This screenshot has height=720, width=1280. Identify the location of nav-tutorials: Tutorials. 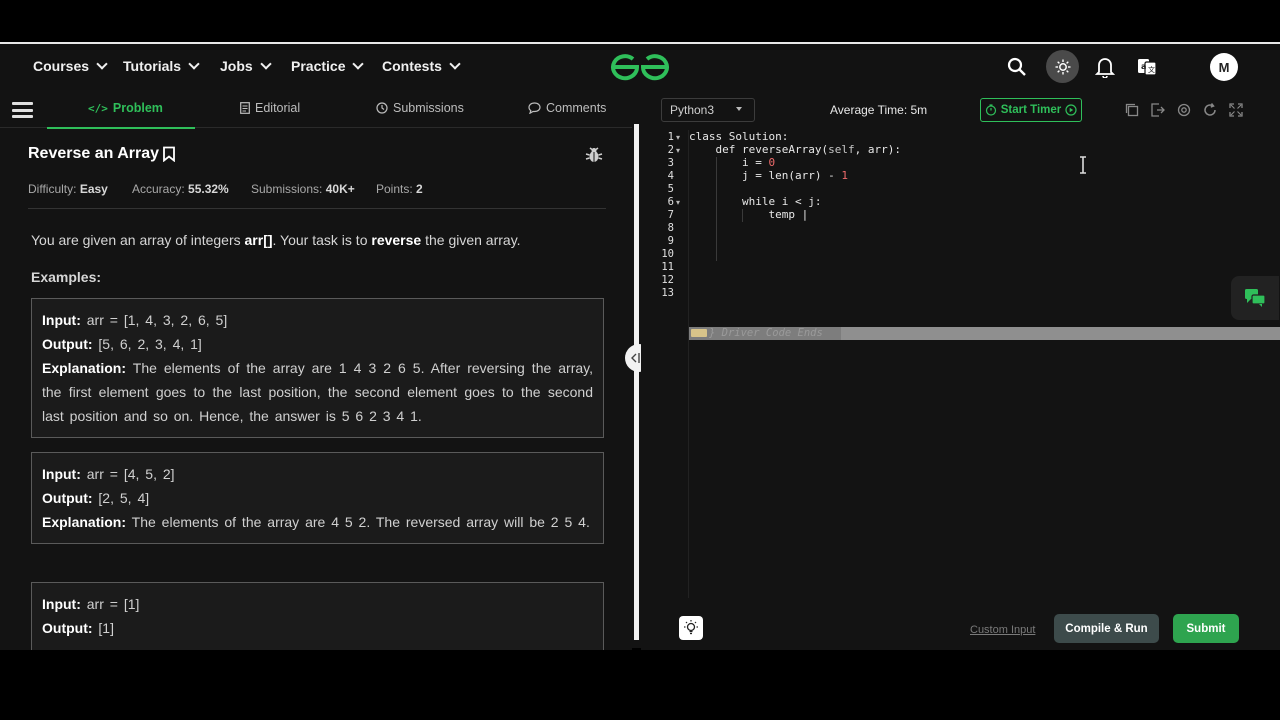
(161, 65).